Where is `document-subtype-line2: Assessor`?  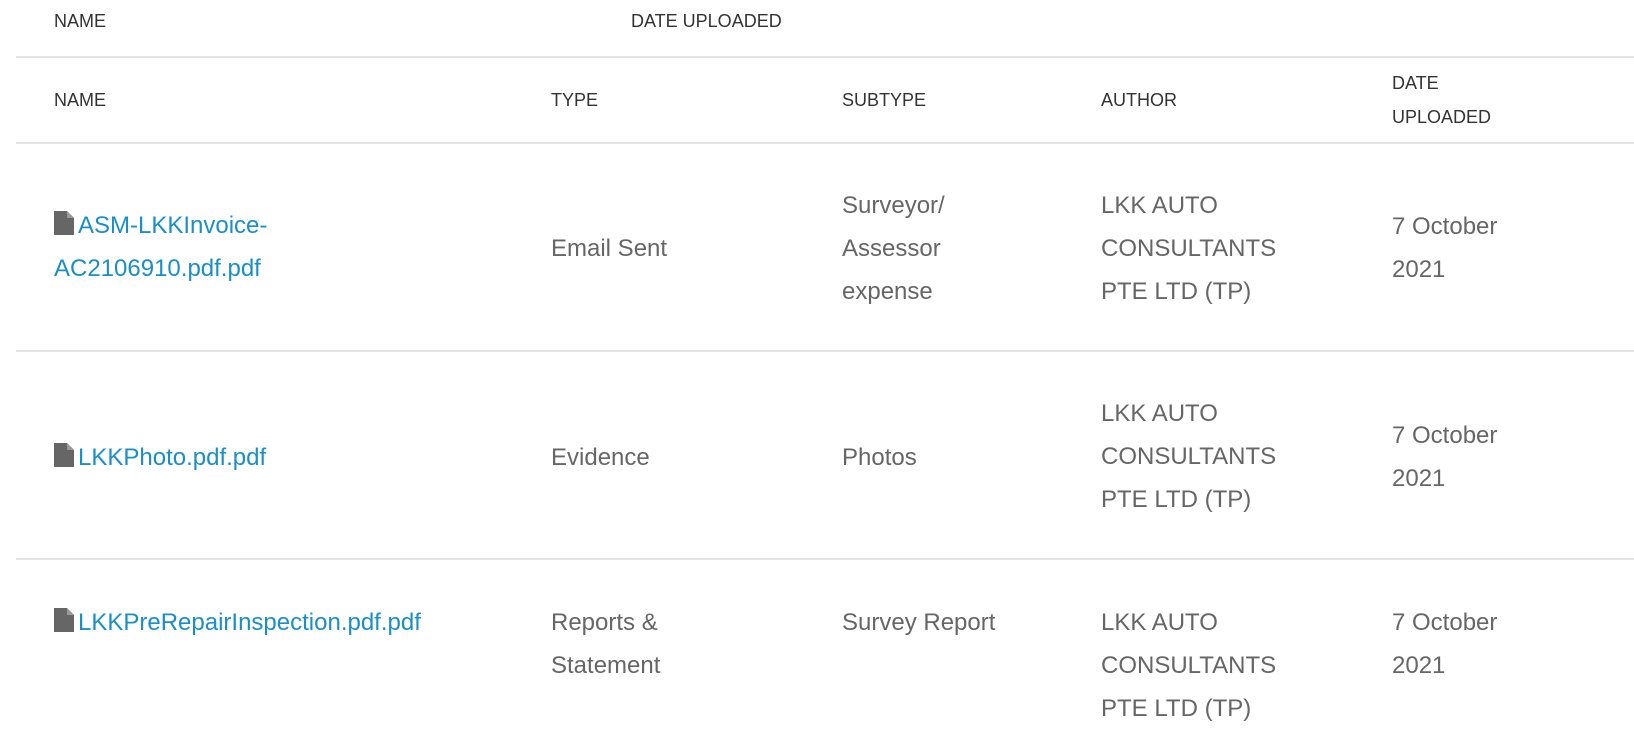 document-subtype-line2: Assessor is located at coordinates (891, 248).